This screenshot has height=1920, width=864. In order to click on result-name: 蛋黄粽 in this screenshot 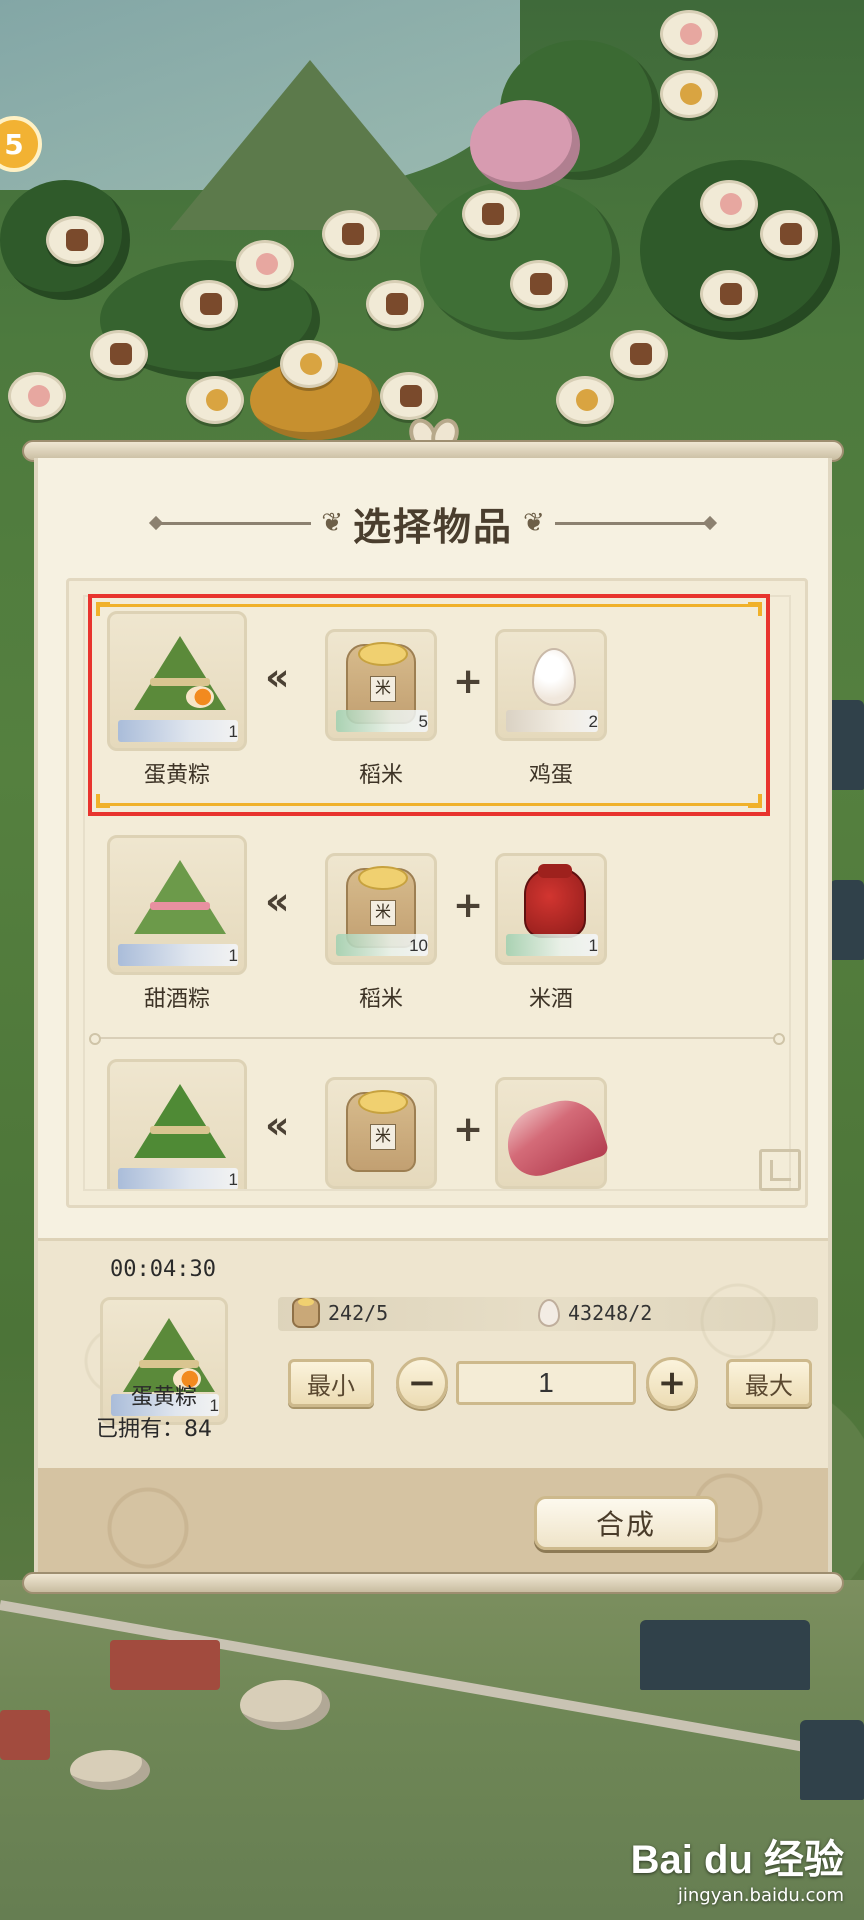, I will do `click(176, 775)`.